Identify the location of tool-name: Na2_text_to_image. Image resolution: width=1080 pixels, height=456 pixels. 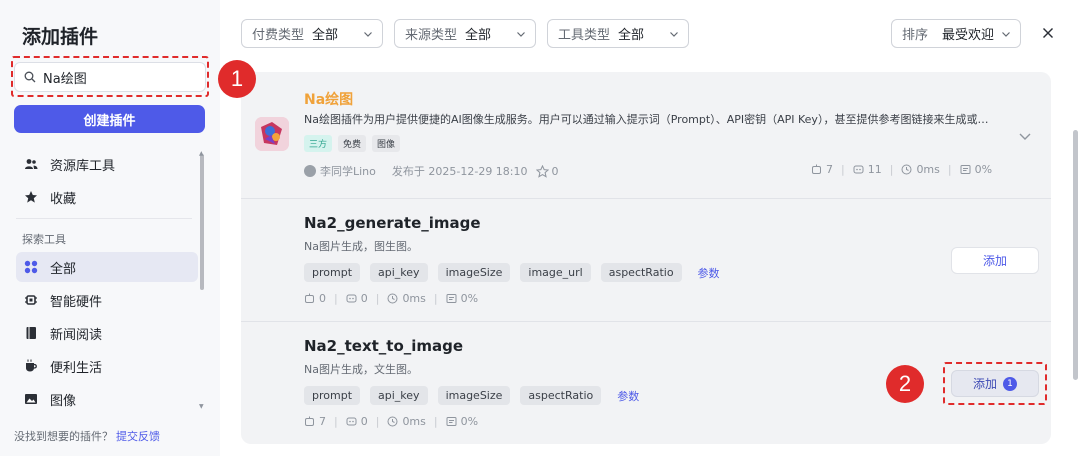
(384, 346).